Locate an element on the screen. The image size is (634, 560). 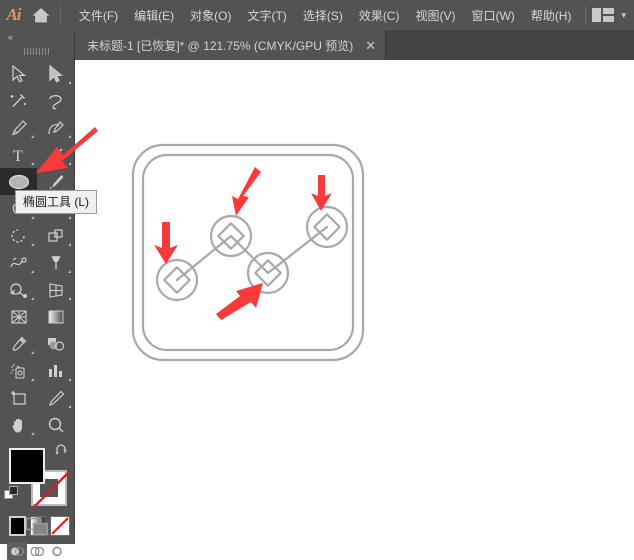
tools-panel-header: « is located at coordinates (37, 37).